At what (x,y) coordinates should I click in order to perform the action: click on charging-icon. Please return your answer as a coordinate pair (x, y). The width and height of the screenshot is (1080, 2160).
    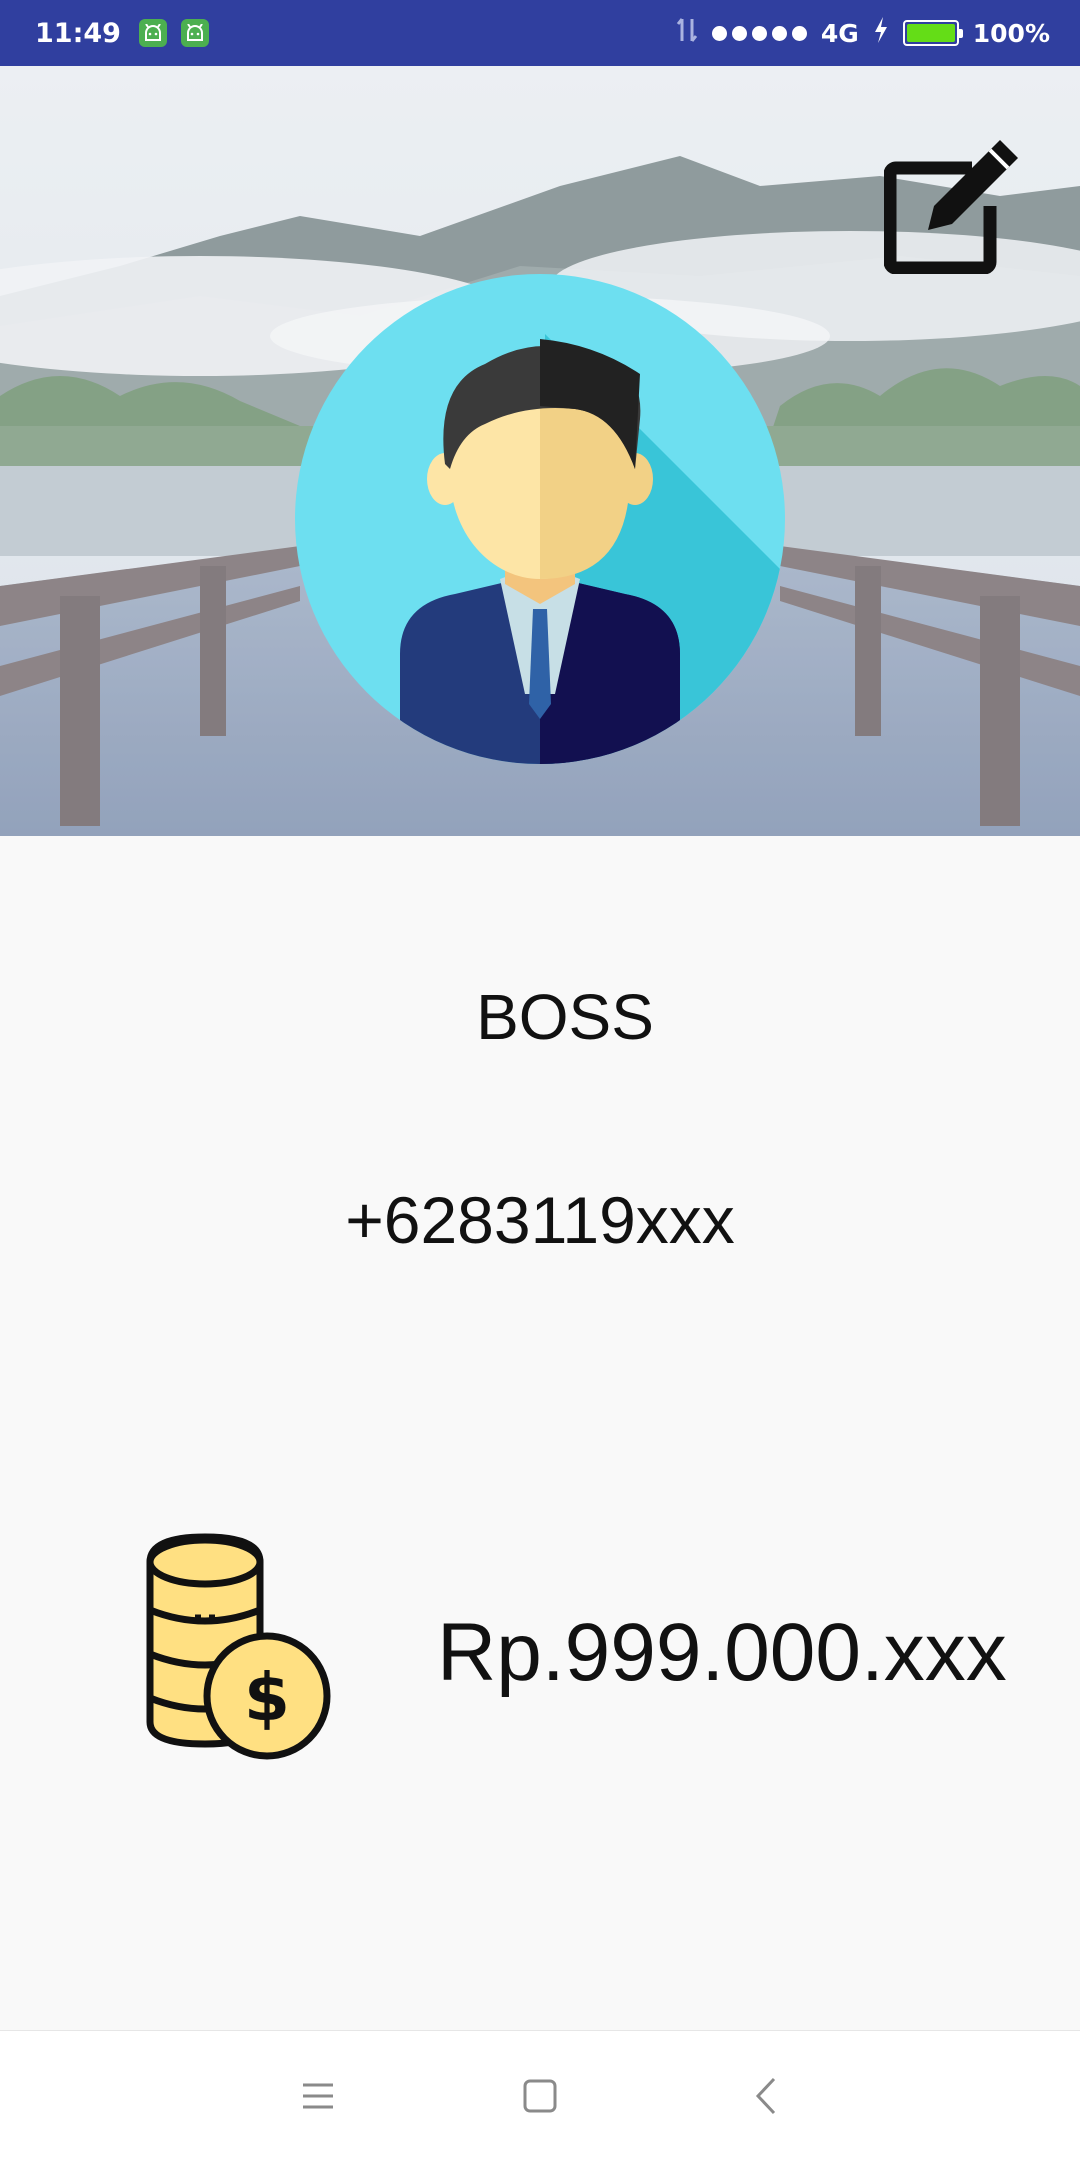
    Looking at the image, I should click on (881, 33).